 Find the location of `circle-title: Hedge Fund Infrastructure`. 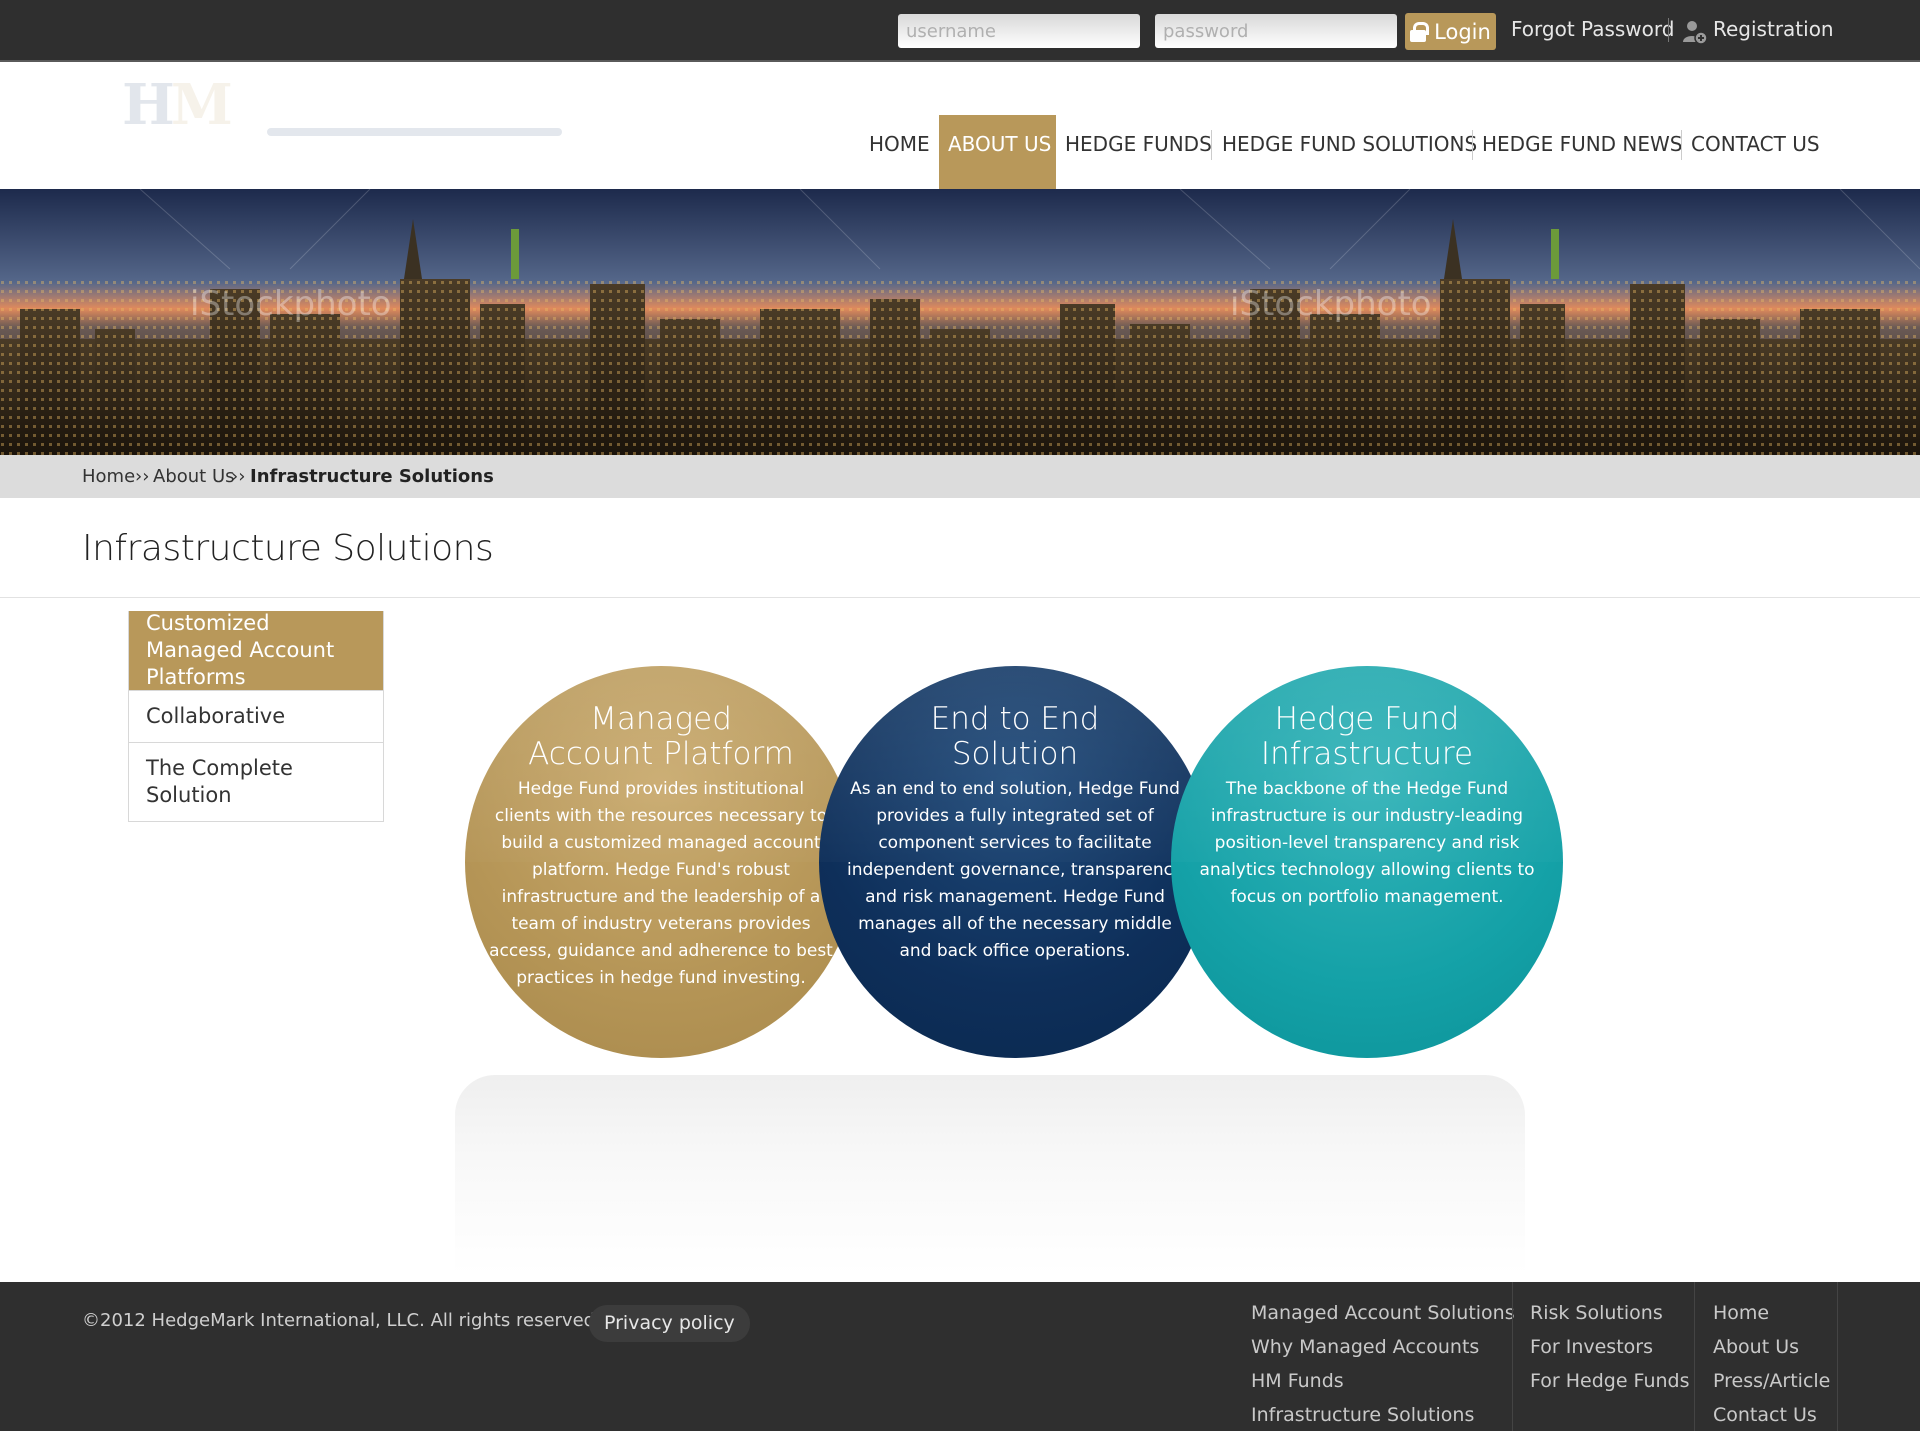

circle-title: Hedge Fund Infrastructure is located at coordinates (1367, 737).